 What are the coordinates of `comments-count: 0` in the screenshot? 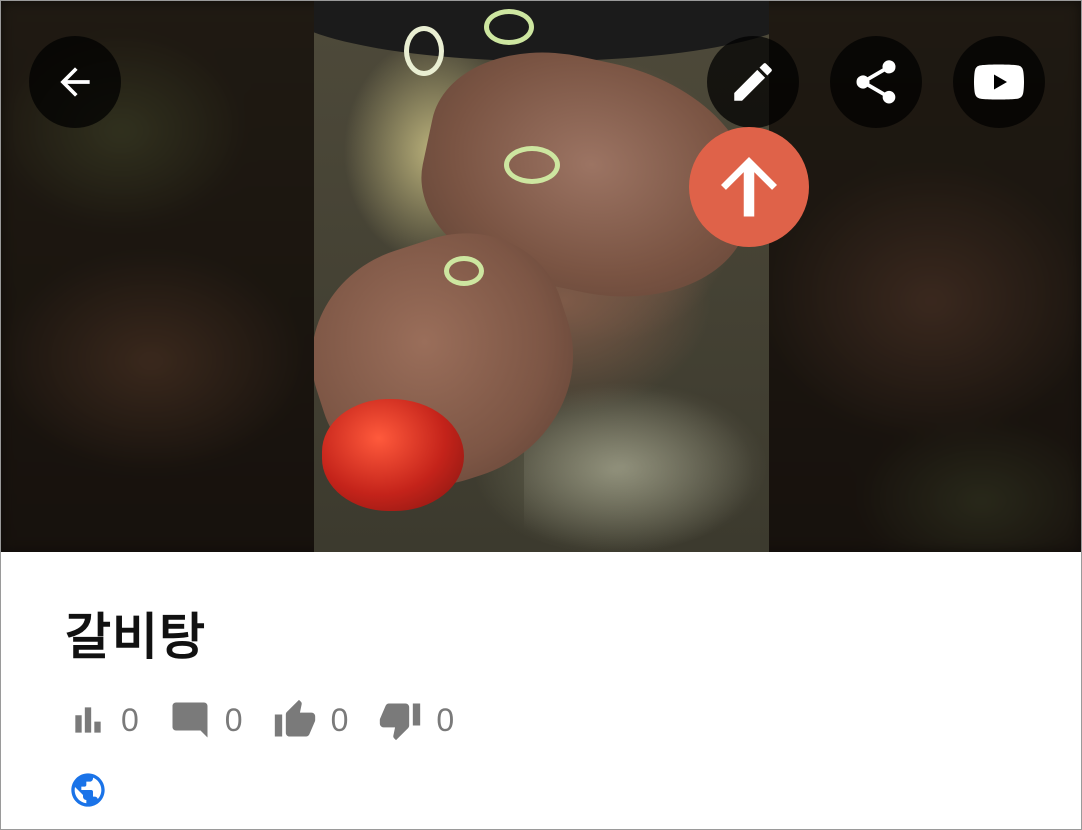 It's located at (233, 719).